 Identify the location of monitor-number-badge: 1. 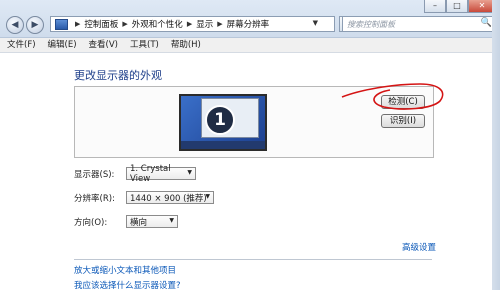
(220, 120).